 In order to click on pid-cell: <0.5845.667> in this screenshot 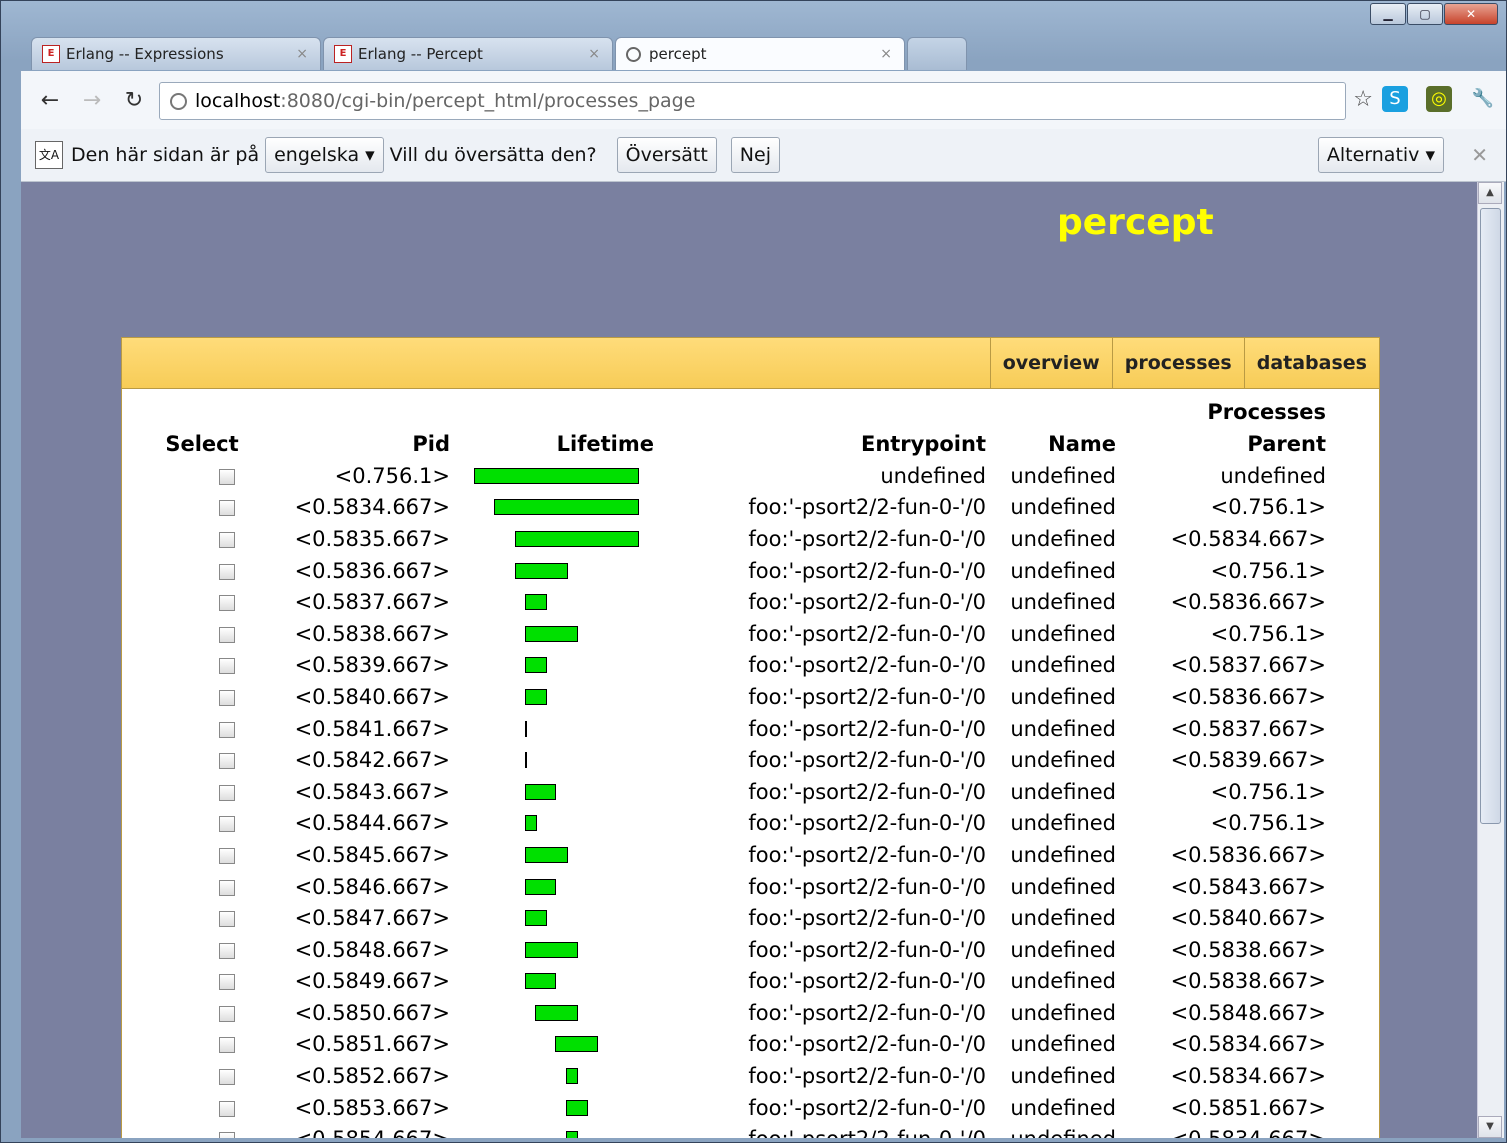, I will do `click(368, 855)`.